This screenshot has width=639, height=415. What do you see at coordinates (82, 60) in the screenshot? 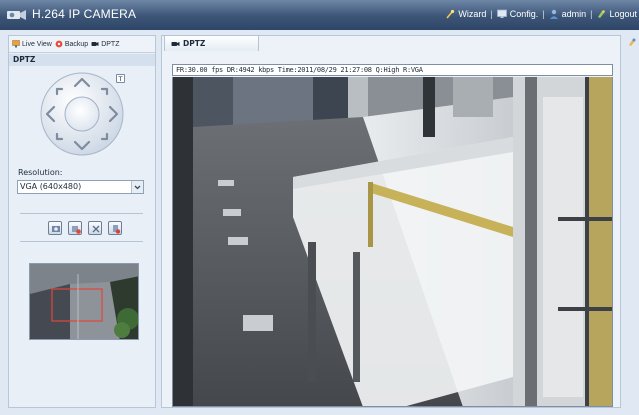
I see `dptz-section-header: DPTZ` at bounding box center [82, 60].